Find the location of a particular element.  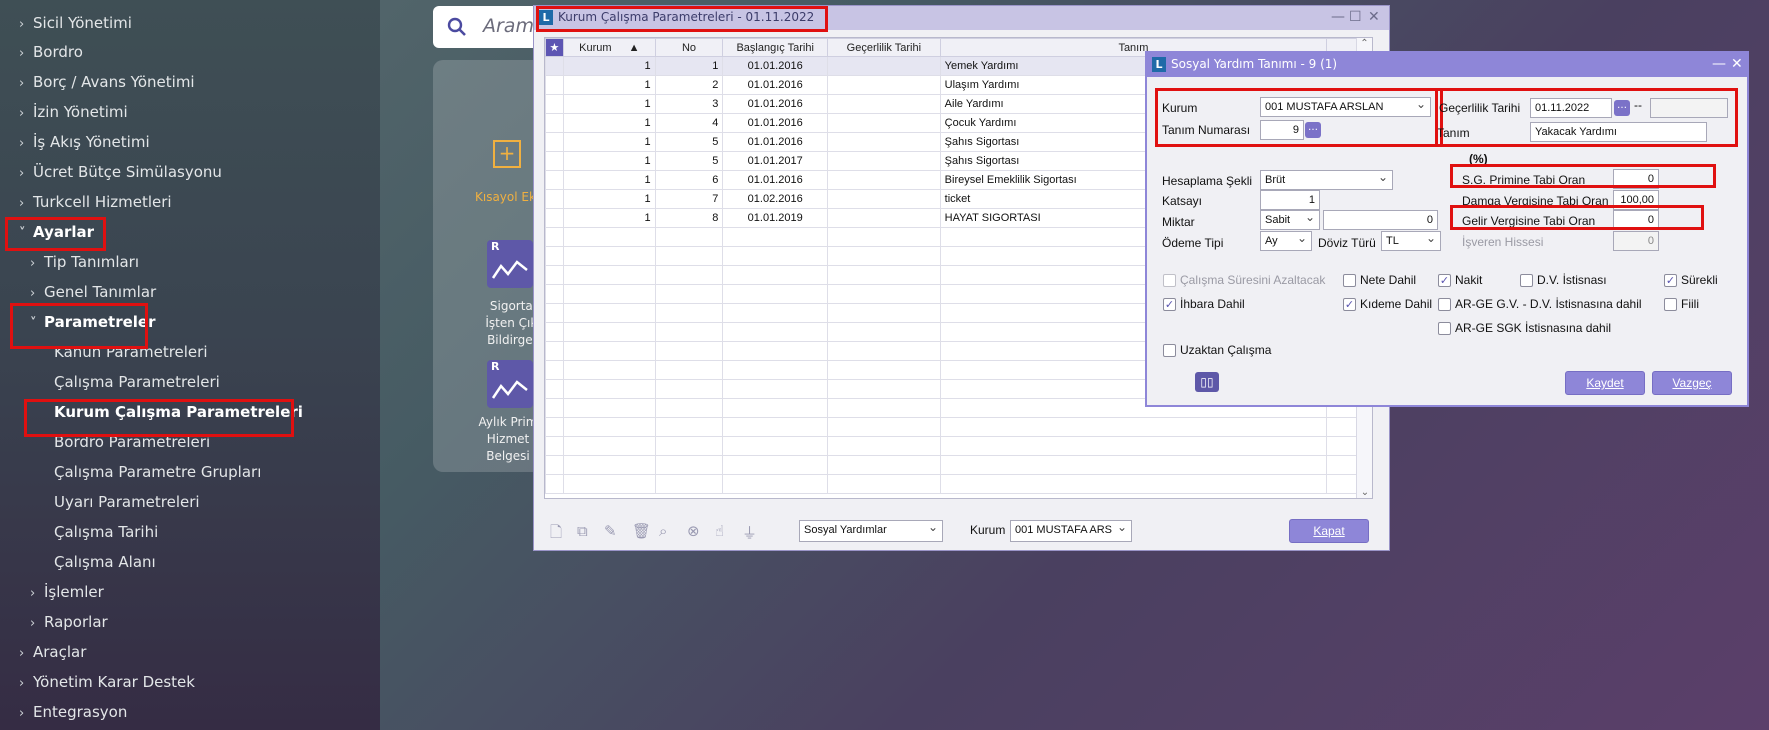

sidebar-item-raporlar: › Raporlar is located at coordinates (69, 622).